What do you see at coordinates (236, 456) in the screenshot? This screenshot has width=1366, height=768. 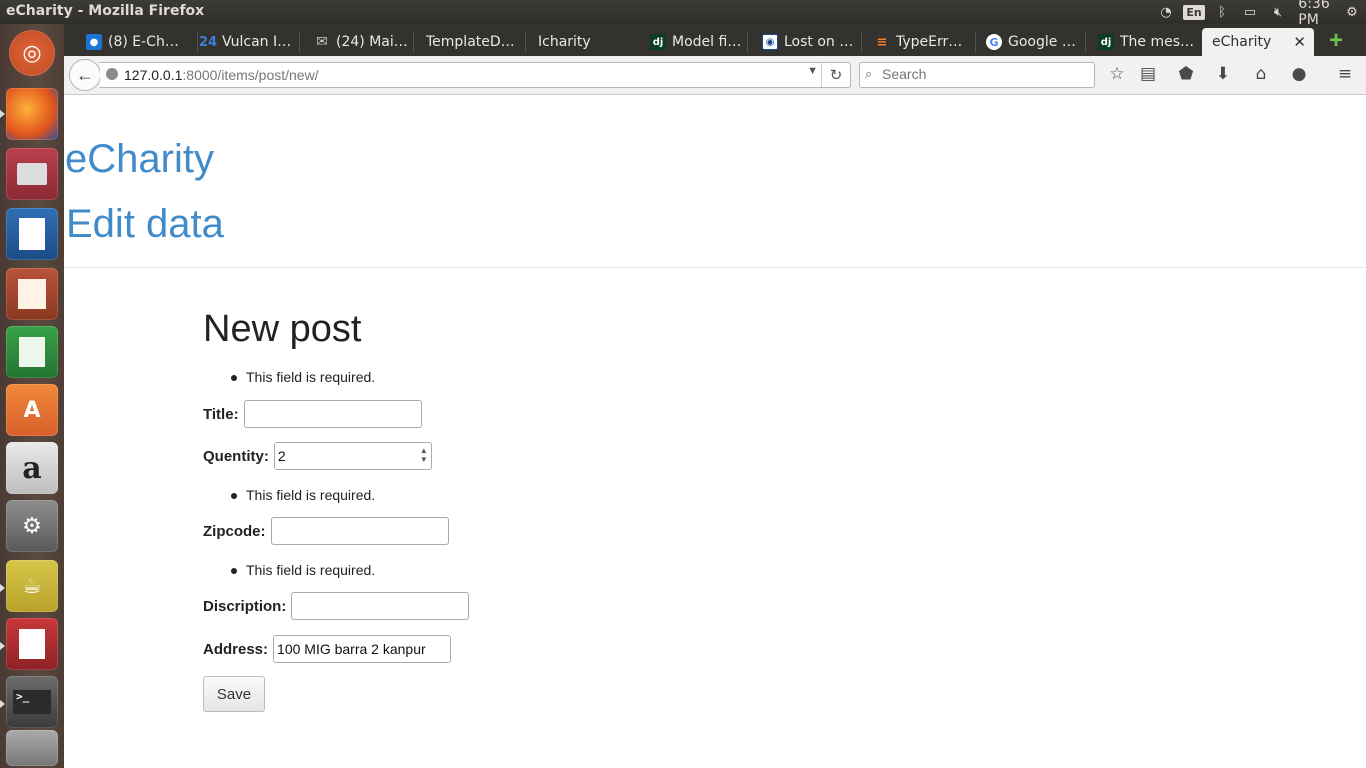 I see `quantity-label: Quentity:` at bounding box center [236, 456].